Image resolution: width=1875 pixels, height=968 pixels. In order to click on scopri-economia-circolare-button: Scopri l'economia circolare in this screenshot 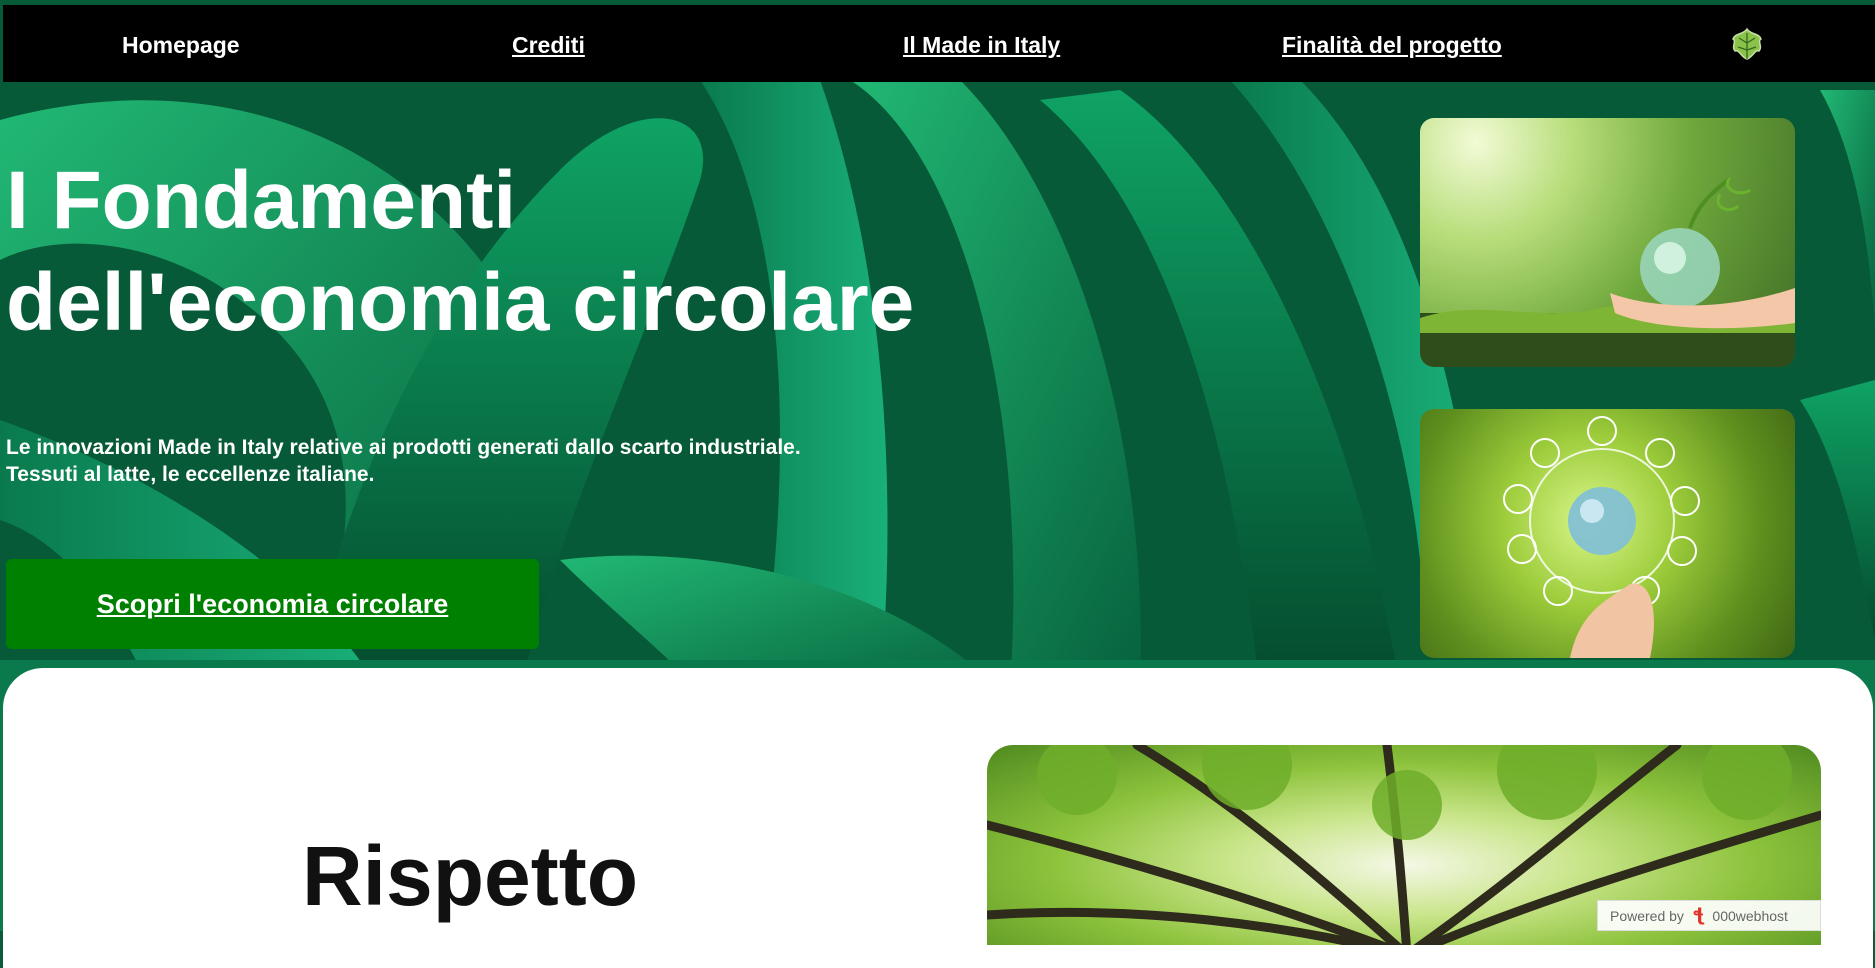, I will do `click(272, 604)`.